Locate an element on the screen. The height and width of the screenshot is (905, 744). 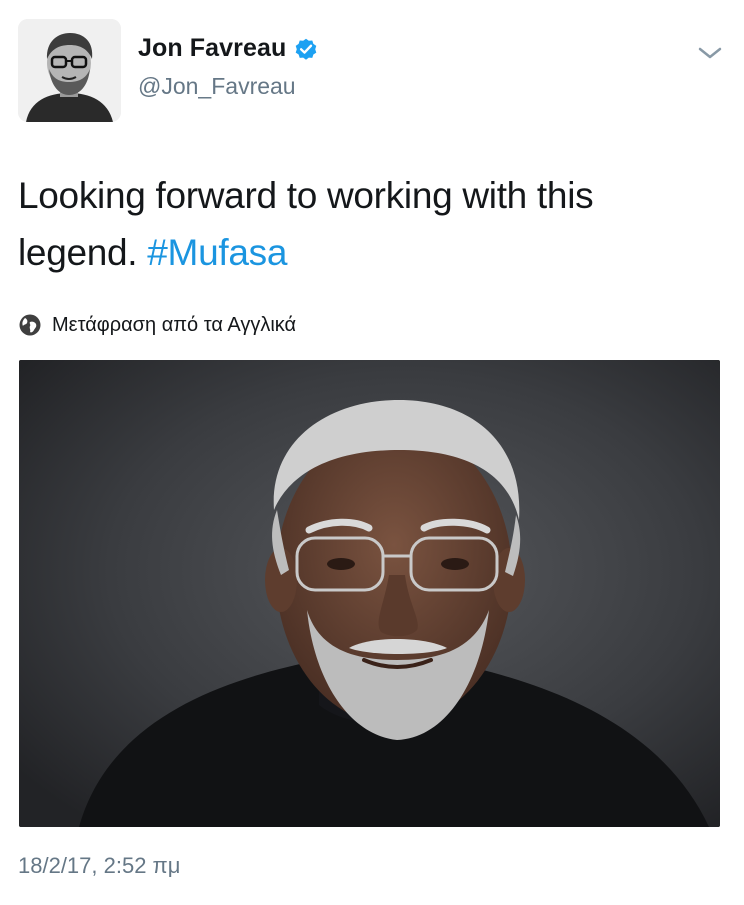
translate-label: Μετάφραση από τα Αγγλικά is located at coordinates (174, 324).